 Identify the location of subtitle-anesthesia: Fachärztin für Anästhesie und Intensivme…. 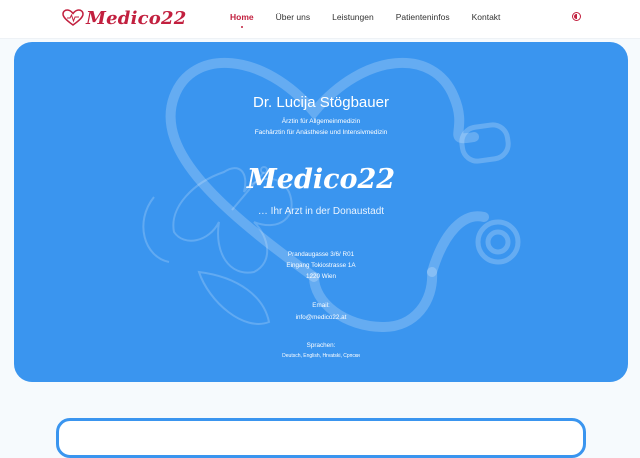
(321, 132).